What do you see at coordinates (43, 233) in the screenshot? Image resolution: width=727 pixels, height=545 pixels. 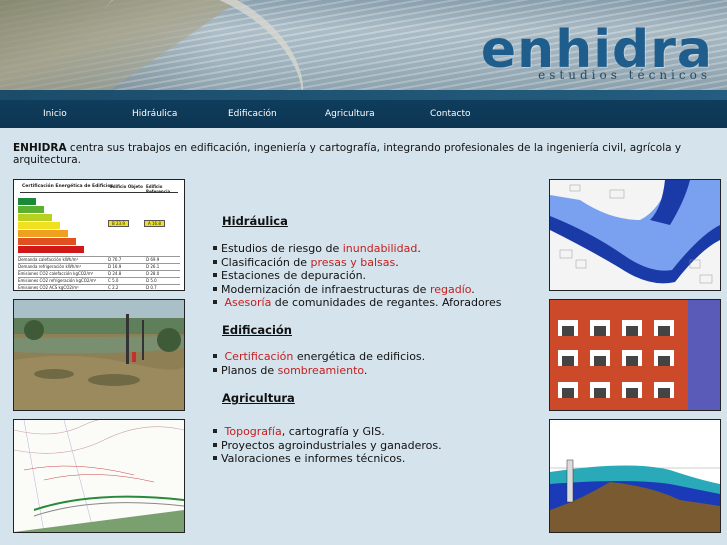 I see `cert-bar-e` at bounding box center [43, 233].